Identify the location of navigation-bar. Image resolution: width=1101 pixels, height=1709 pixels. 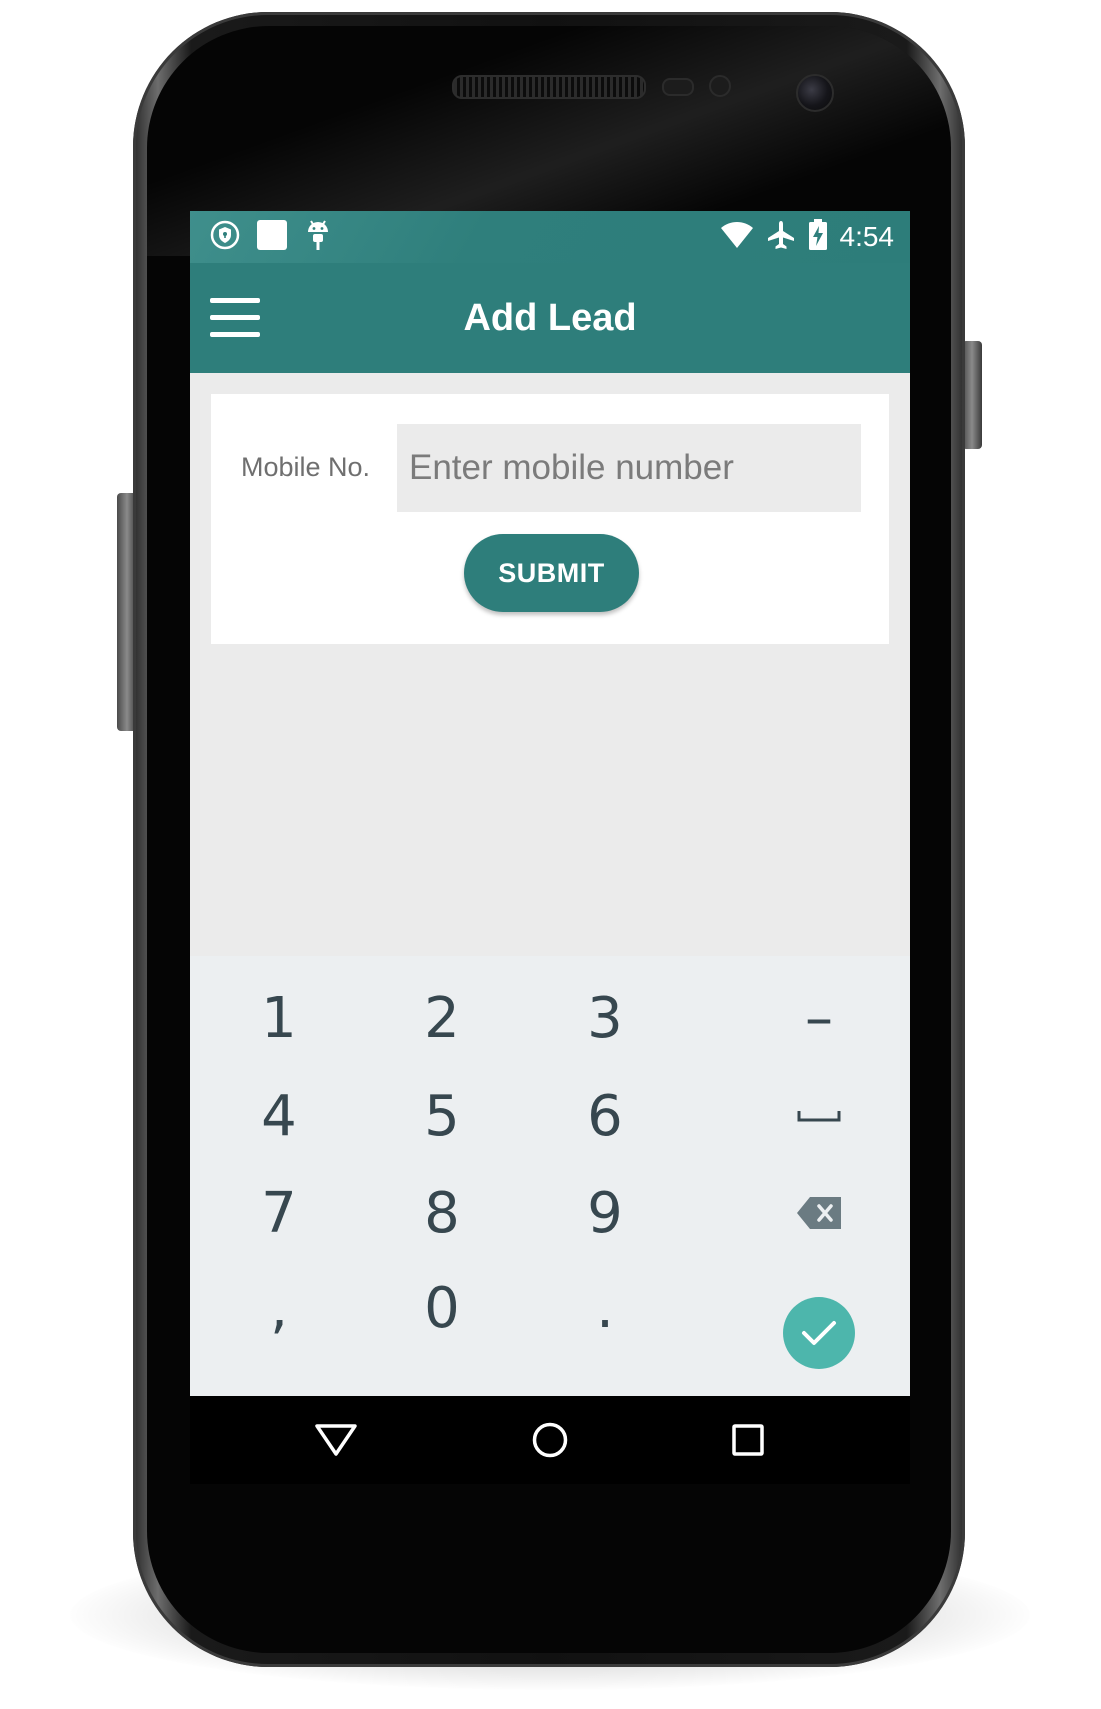
(550, 1440).